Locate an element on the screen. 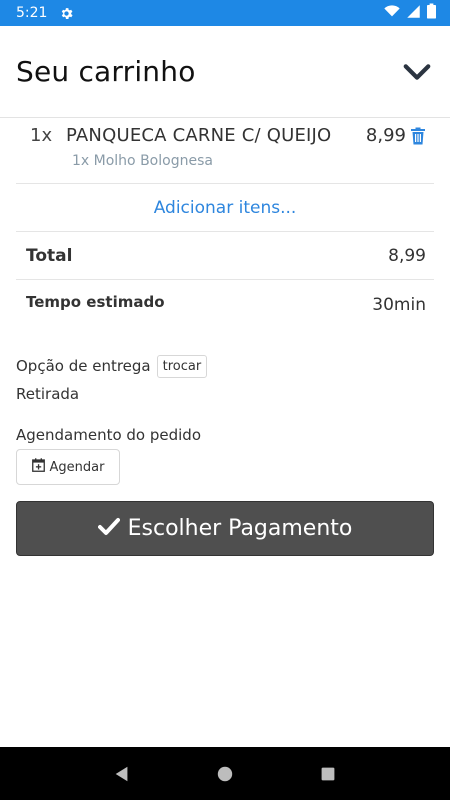  estimated-time-value: 30min is located at coordinates (399, 305).